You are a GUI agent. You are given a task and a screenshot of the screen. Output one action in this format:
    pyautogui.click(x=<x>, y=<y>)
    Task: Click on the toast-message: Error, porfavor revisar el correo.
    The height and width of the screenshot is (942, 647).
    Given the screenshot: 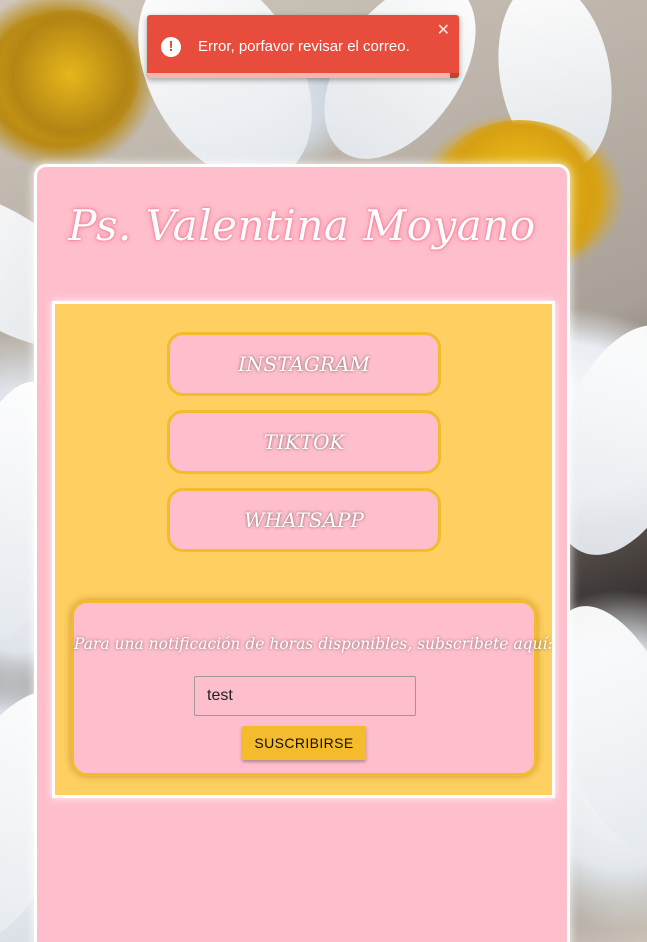 What is the action you would take?
    pyautogui.click(x=304, y=46)
    